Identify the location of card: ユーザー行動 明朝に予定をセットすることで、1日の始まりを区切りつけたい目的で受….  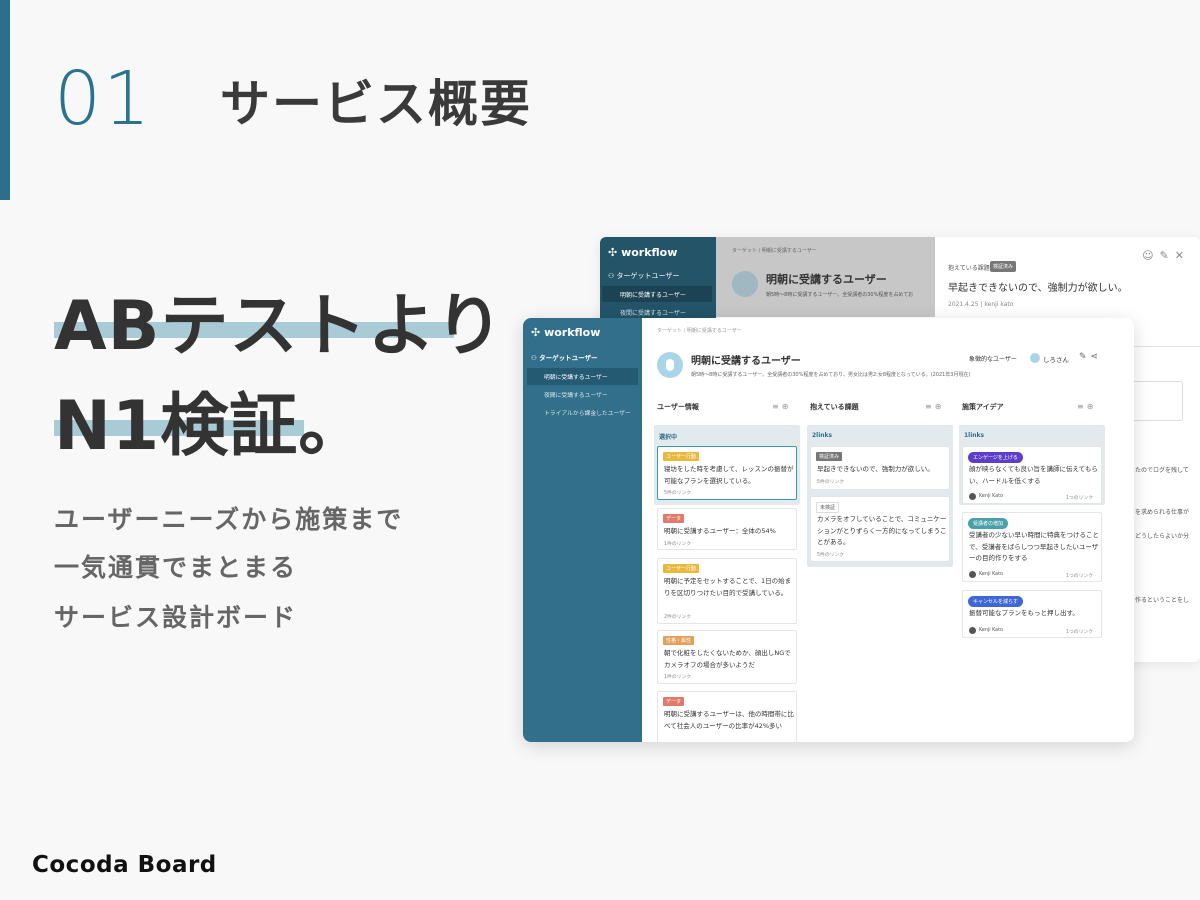
(727, 591).